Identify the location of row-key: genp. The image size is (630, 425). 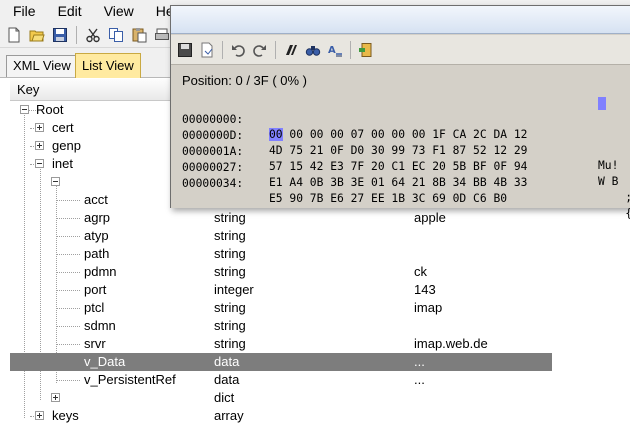
(66, 145).